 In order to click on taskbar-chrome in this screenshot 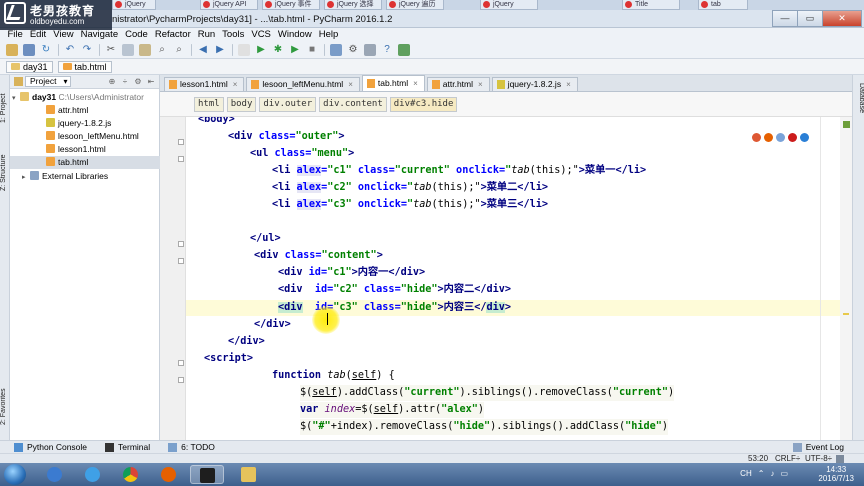, I will do `click(131, 474)`.